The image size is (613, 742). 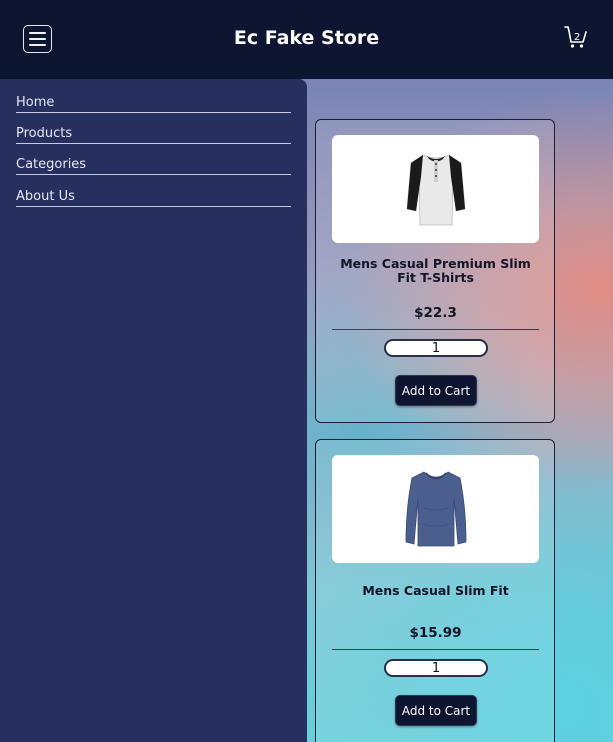 What do you see at coordinates (153, 166) in the screenshot?
I see `sidebar-item-categories: Categories` at bounding box center [153, 166].